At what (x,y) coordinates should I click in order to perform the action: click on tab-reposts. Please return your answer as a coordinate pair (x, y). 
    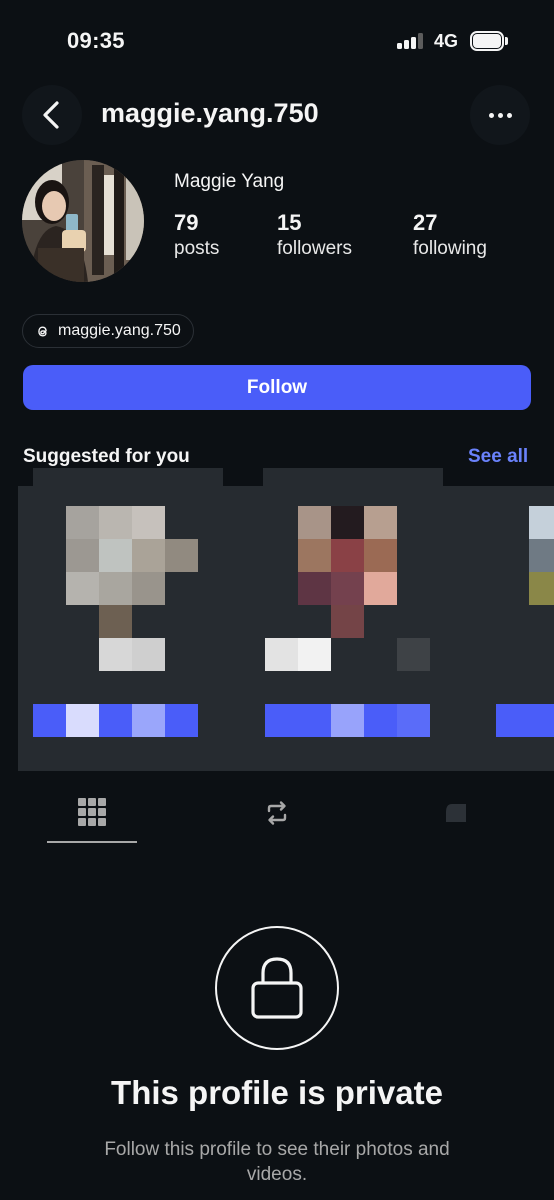
    Looking at the image, I should click on (277, 818).